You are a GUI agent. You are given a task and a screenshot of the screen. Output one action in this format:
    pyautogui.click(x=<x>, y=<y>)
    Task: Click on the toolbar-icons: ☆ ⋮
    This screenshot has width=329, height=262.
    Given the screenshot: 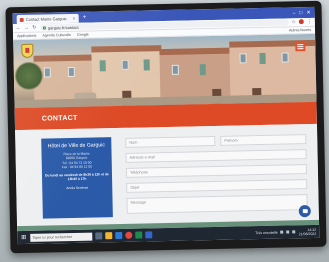 What is the action you would take?
    pyautogui.click(x=301, y=22)
    